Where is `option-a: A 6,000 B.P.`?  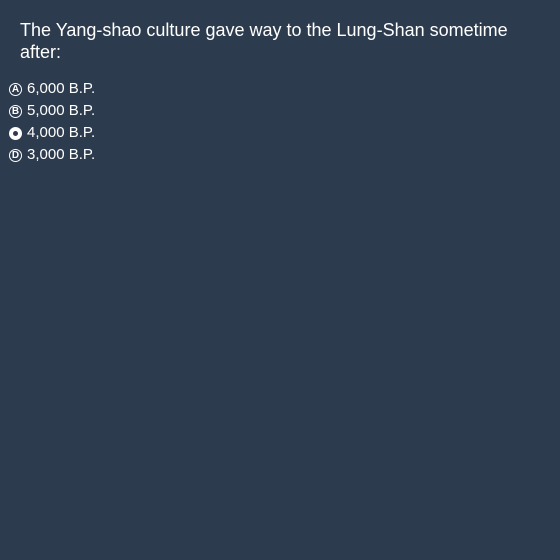 option-a: A 6,000 B.P. is located at coordinates (52, 89).